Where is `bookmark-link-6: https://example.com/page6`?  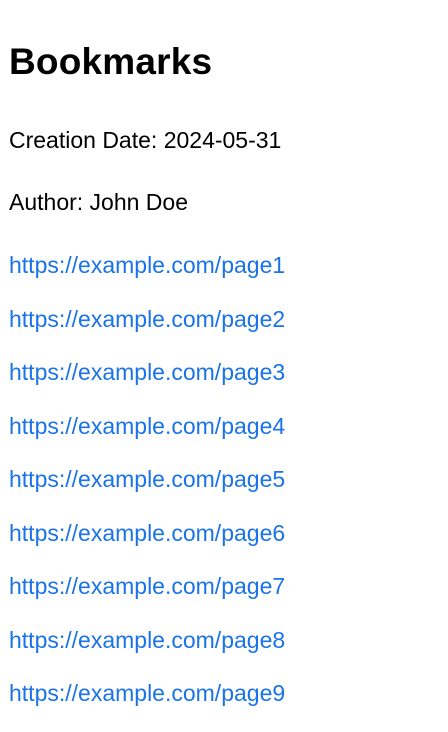 bookmark-link-6: https://example.com/page6 is located at coordinates (147, 533).